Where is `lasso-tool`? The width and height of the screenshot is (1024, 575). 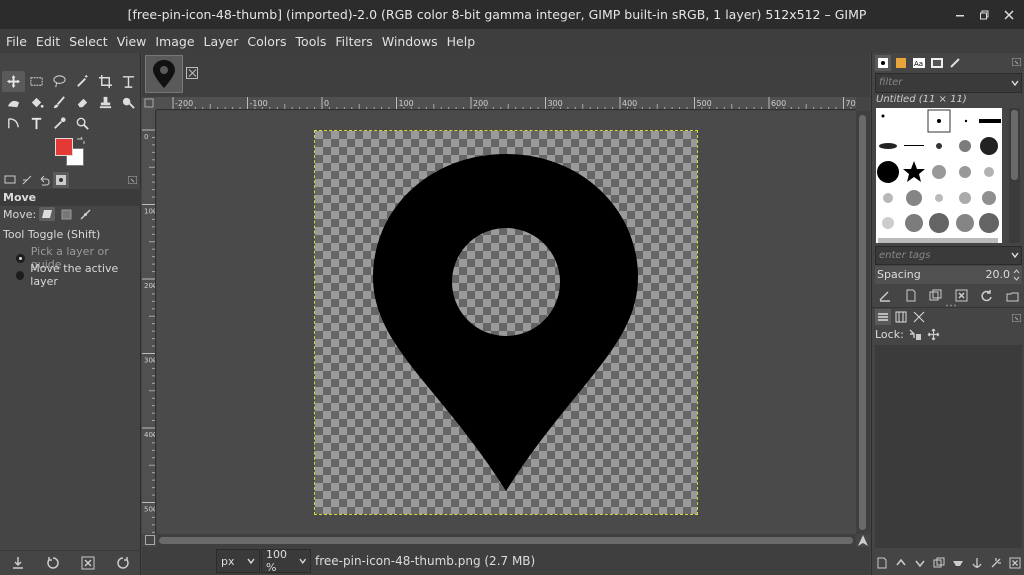 lasso-tool is located at coordinates (59, 81).